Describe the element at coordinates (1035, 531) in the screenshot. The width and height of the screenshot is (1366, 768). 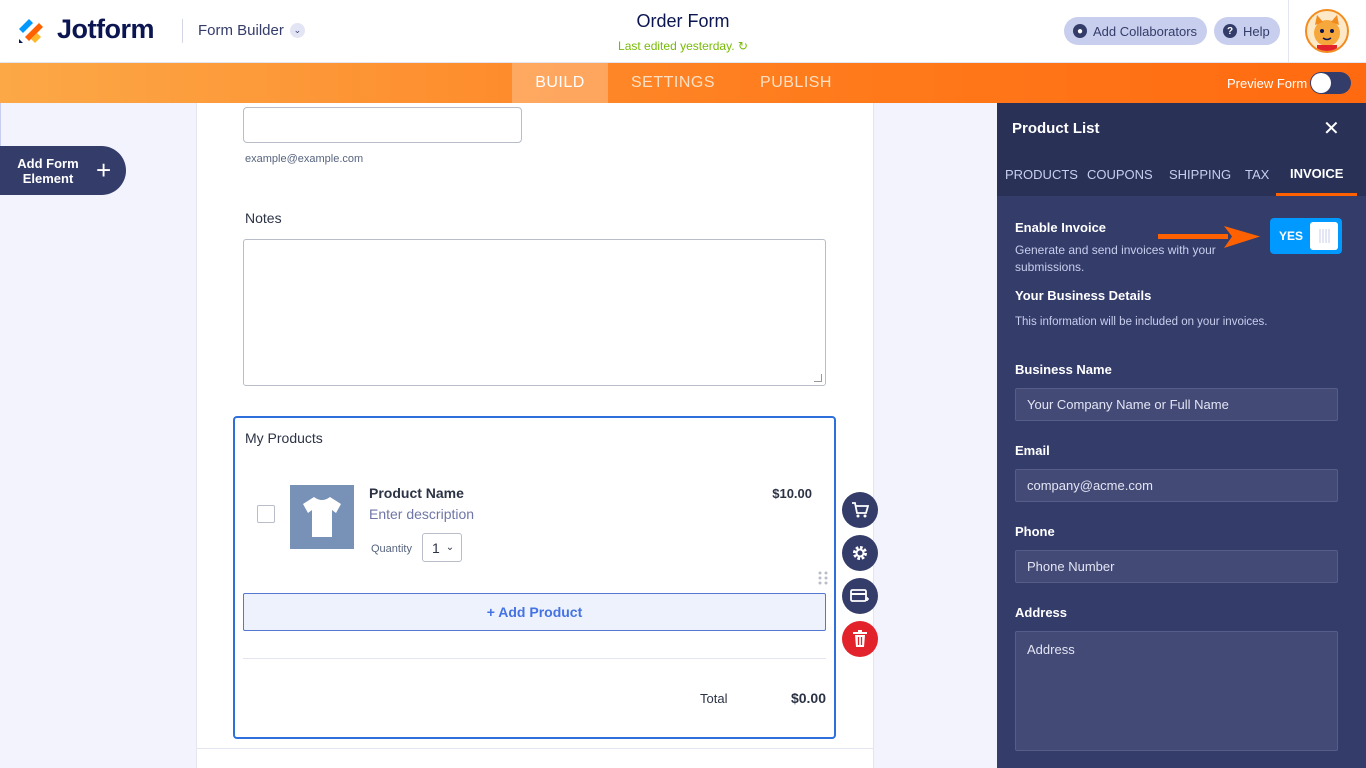
I see `phone-label: Phone` at that location.